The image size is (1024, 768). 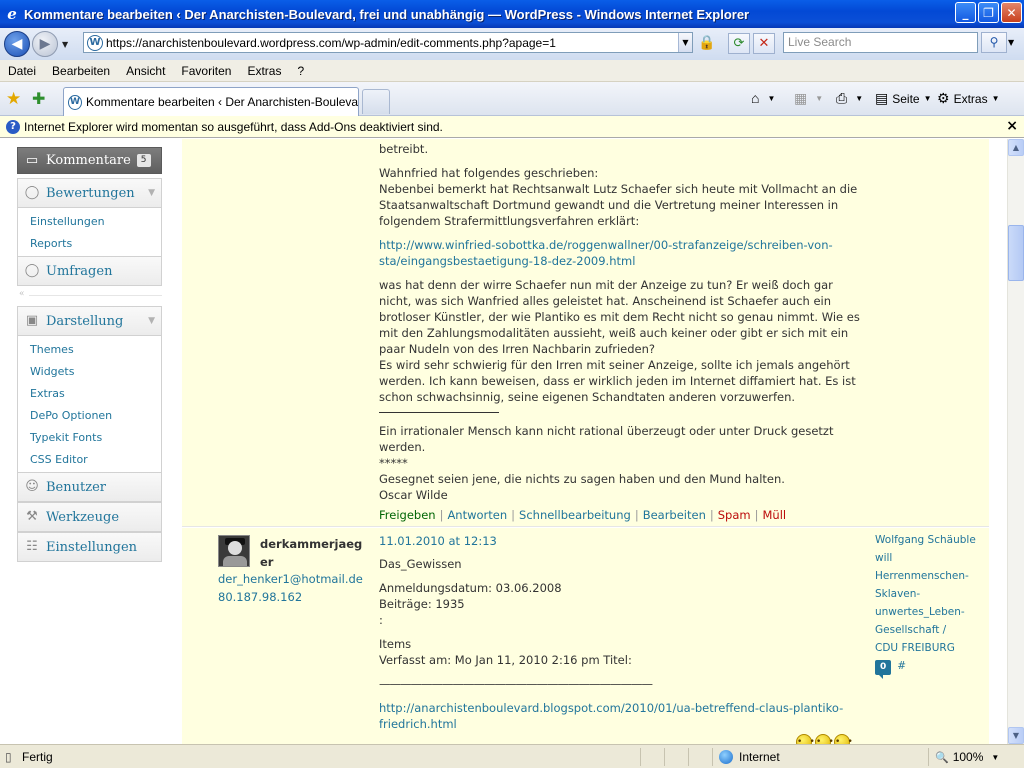 What do you see at coordinates (38, 98) in the screenshot?
I see `add-favorites-icon: ✚` at bounding box center [38, 98].